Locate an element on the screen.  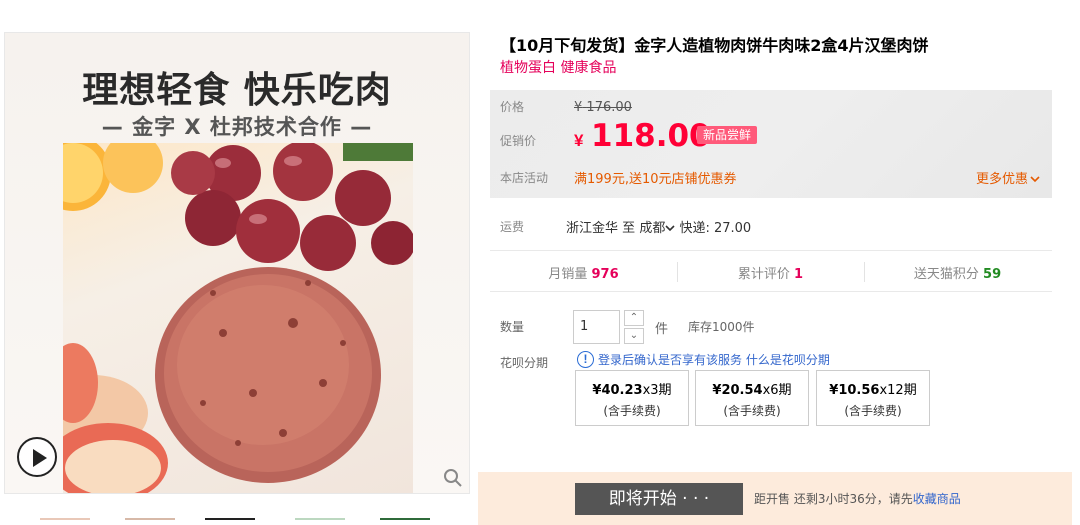
review-count-label: 累计评价 is located at coordinates (763, 274).